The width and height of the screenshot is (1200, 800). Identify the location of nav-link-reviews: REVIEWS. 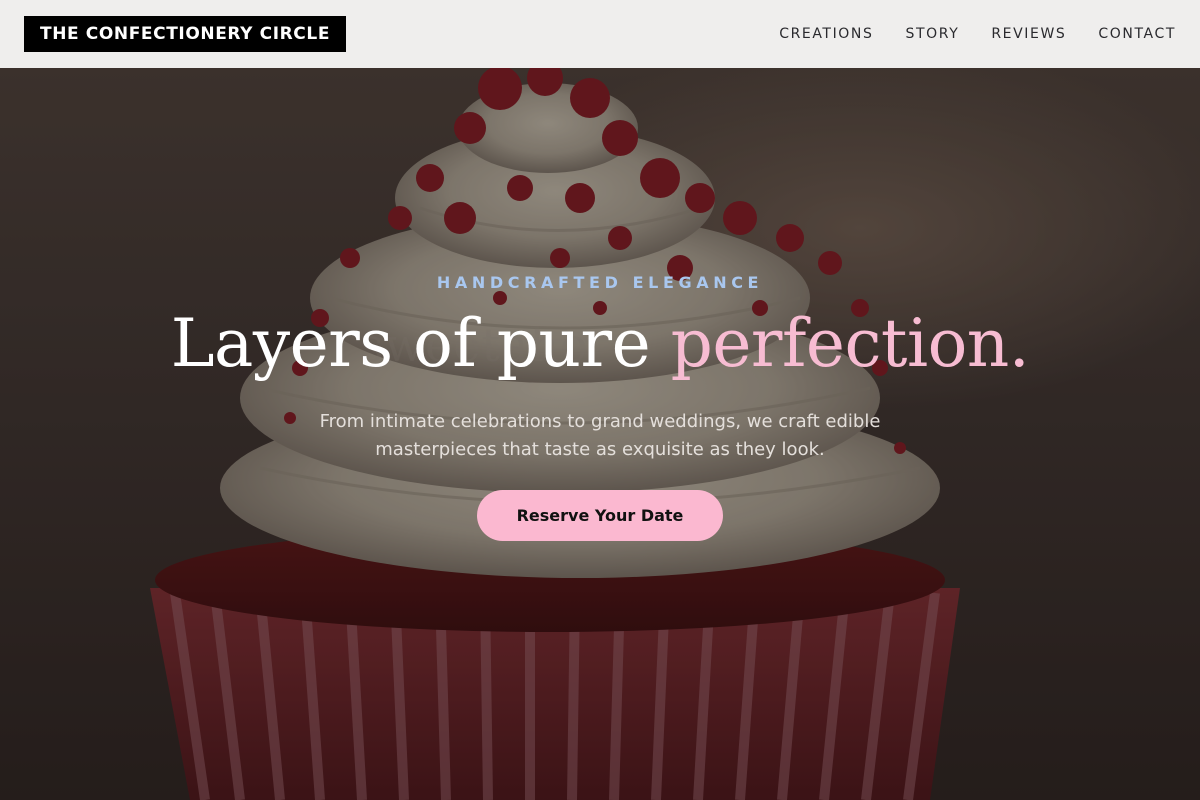
(1028, 34).